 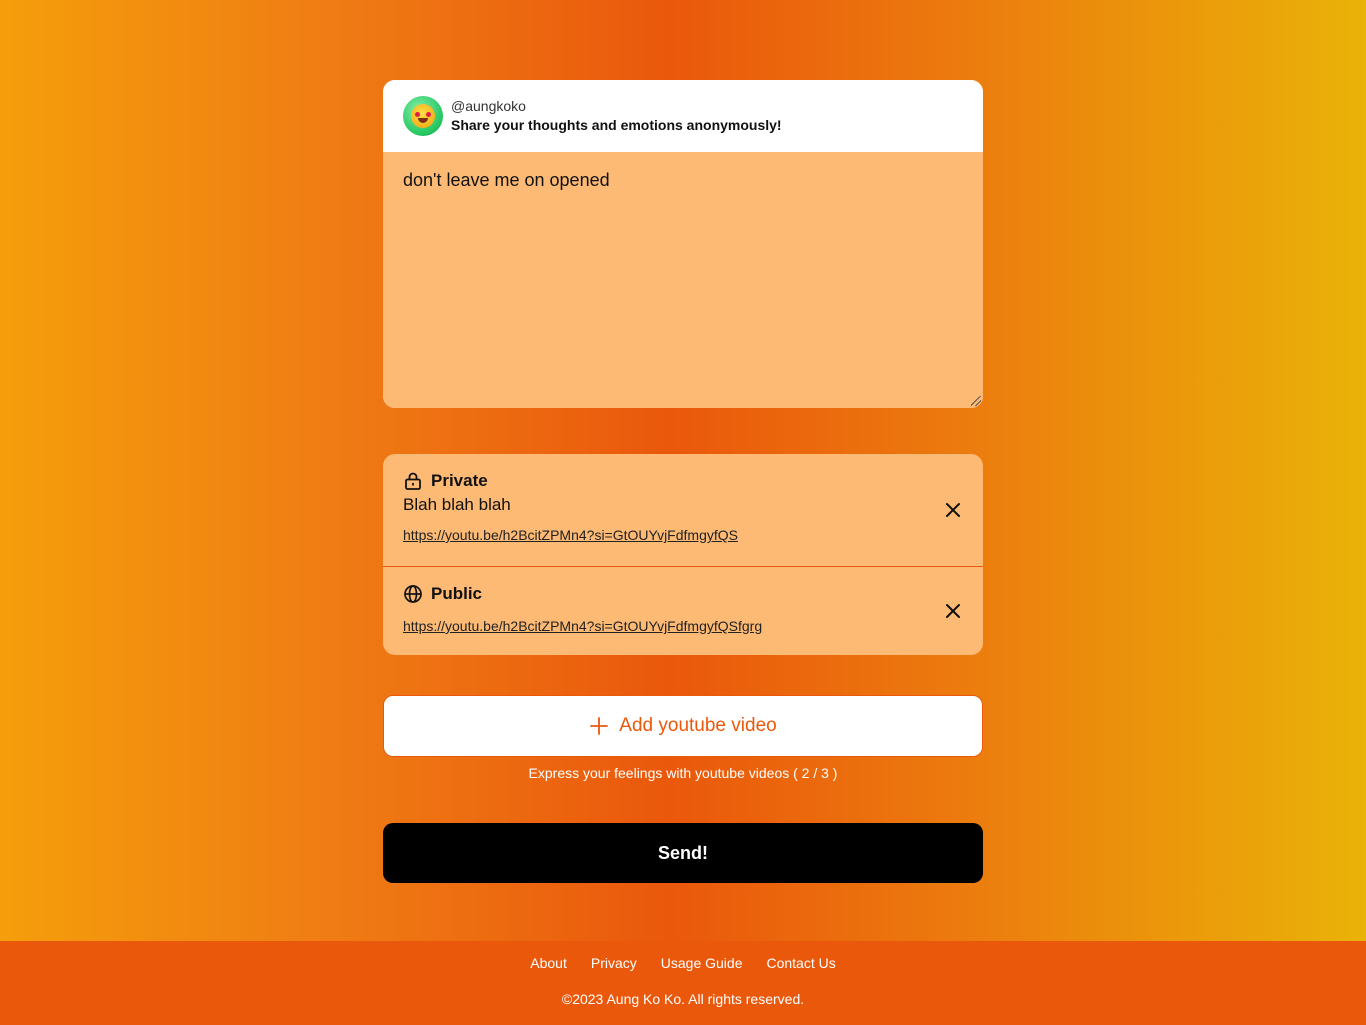 I want to click on username: @aungkoko, so click(x=488, y=106).